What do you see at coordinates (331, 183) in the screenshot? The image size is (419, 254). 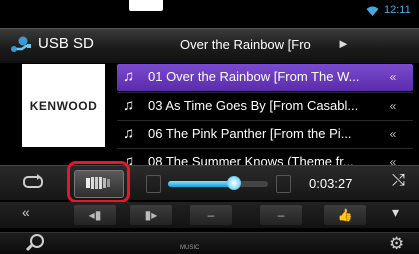 I see `elapsed-time: 0:03:27` at bounding box center [331, 183].